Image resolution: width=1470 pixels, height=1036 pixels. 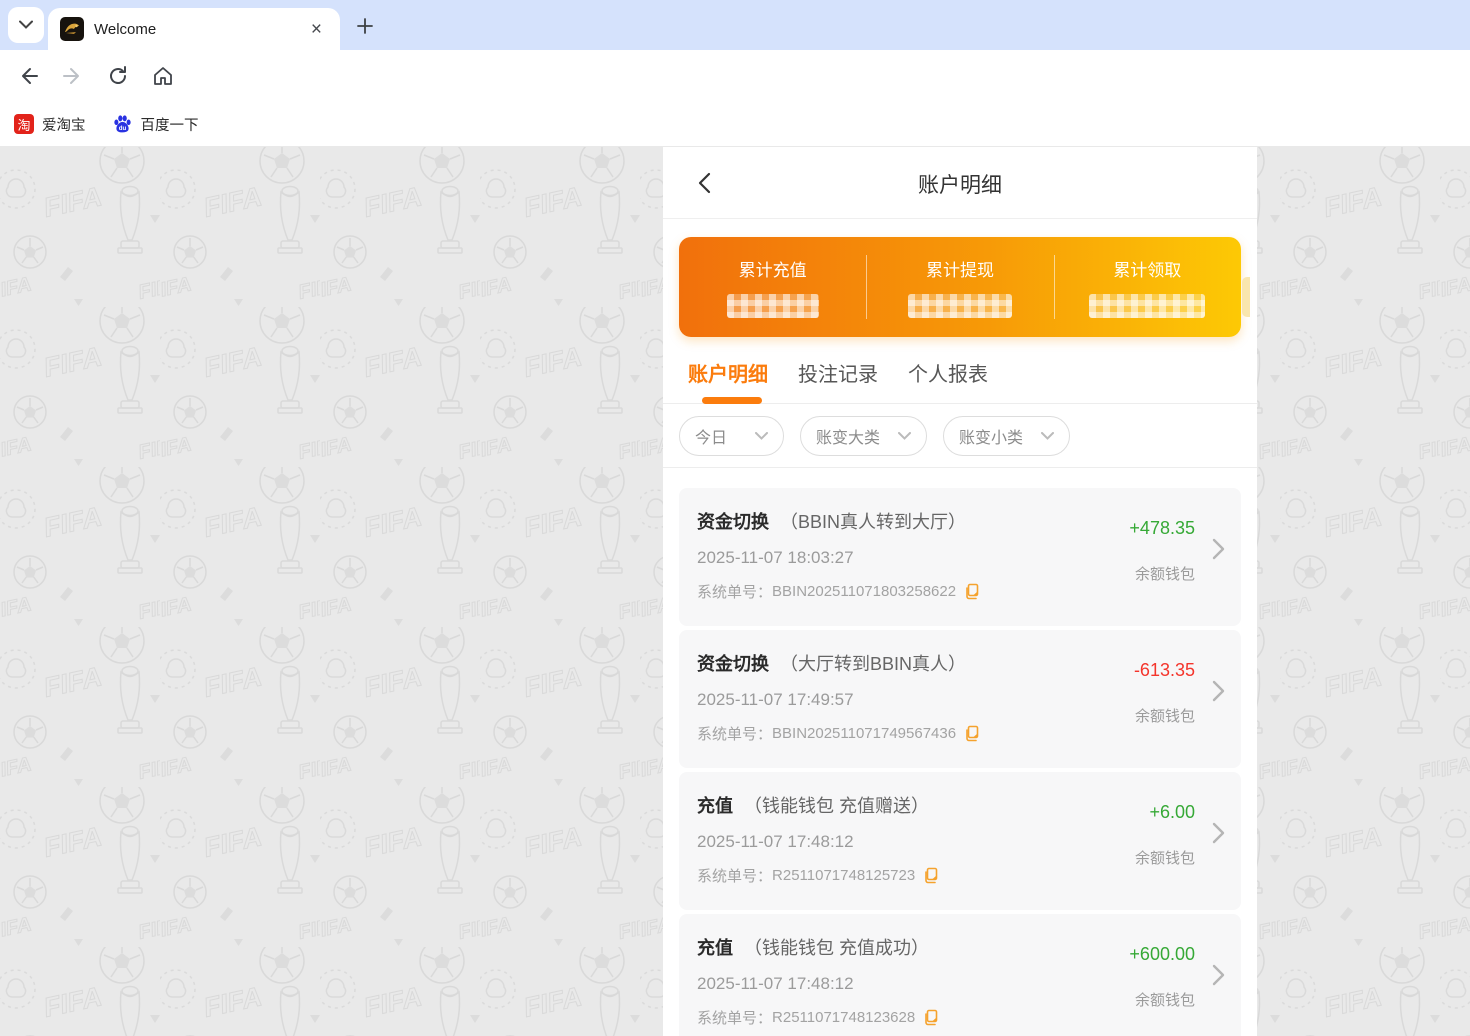 I want to click on bookmark-aitaobao: 淘 爱淘宝, so click(x=50, y=124).